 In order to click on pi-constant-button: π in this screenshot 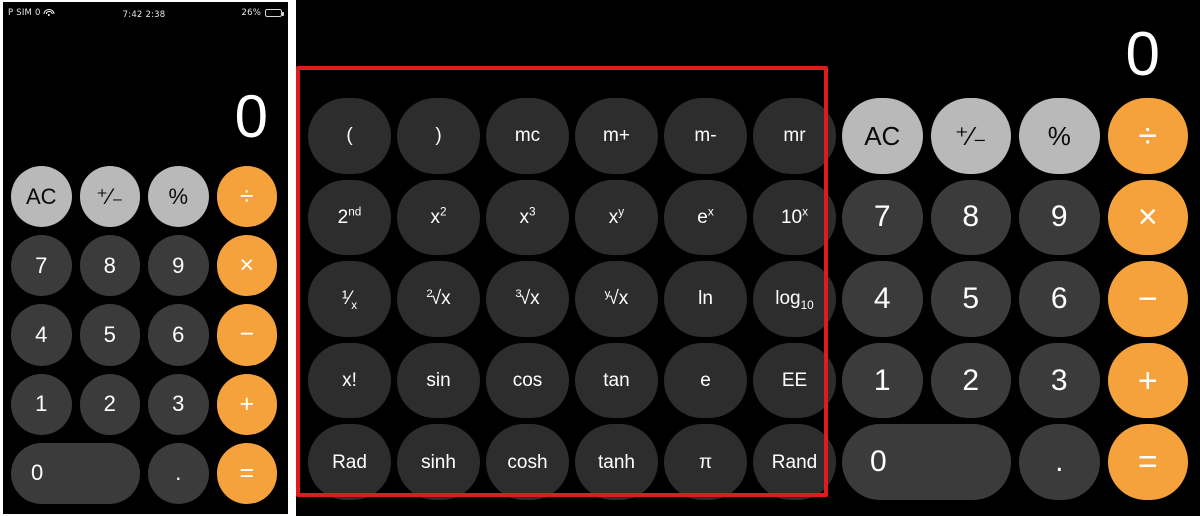, I will do `click(705, 462)`.